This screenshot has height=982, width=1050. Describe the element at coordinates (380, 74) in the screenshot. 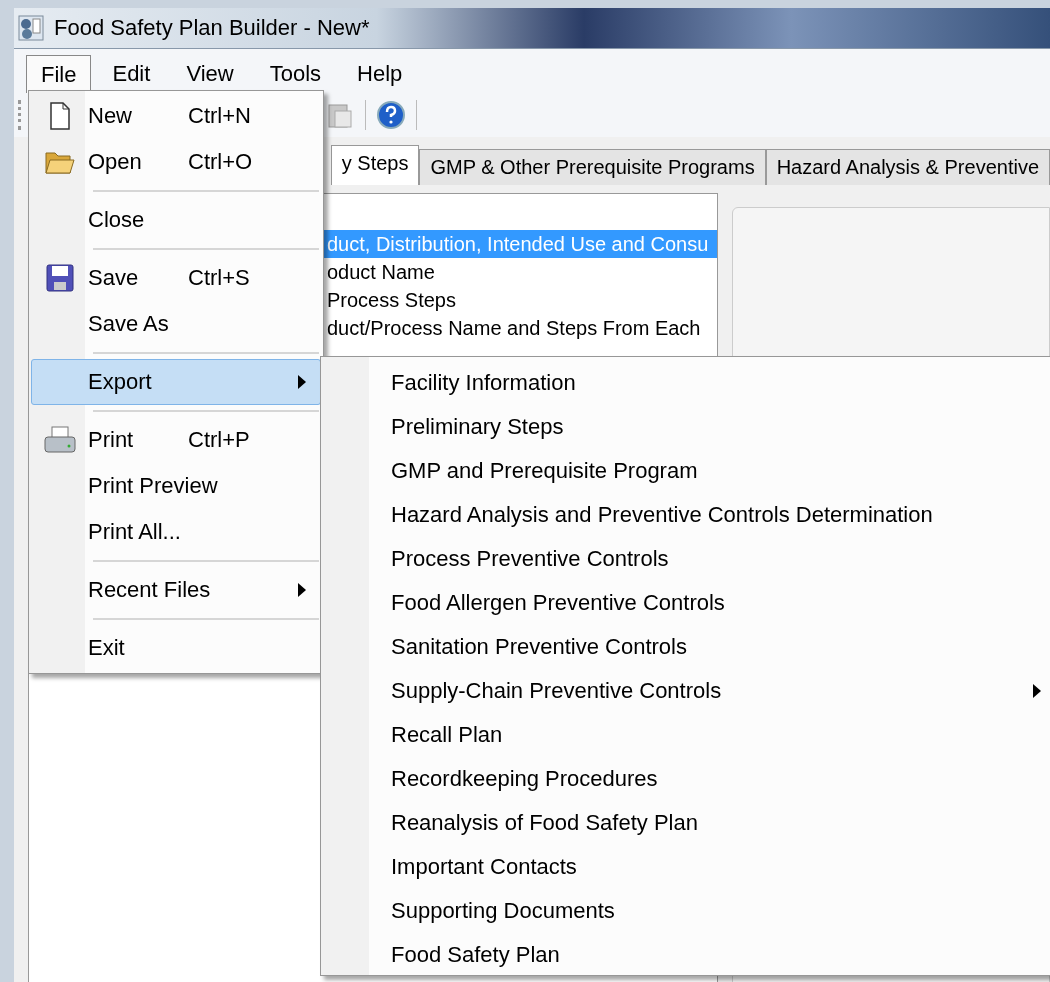

I see `menu-bar-item: Help` at that location.